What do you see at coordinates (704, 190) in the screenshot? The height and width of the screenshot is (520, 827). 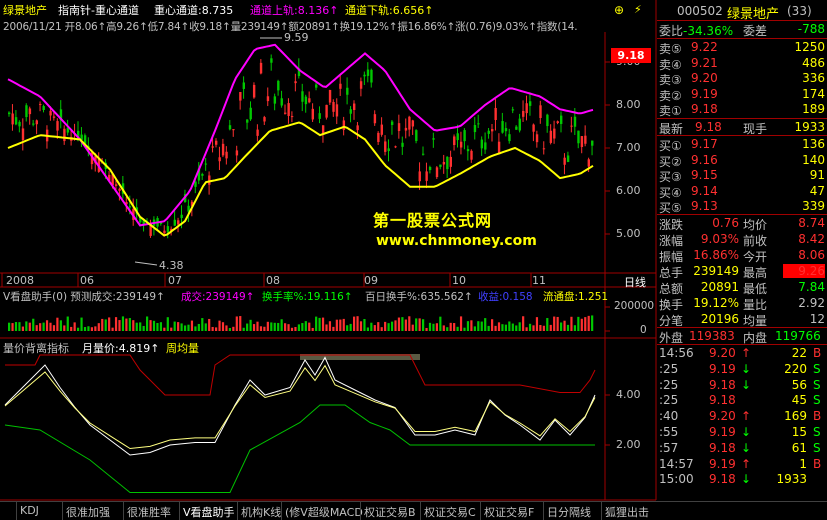 I see `buy-price: 9.14` at bounding box center [704, 190].